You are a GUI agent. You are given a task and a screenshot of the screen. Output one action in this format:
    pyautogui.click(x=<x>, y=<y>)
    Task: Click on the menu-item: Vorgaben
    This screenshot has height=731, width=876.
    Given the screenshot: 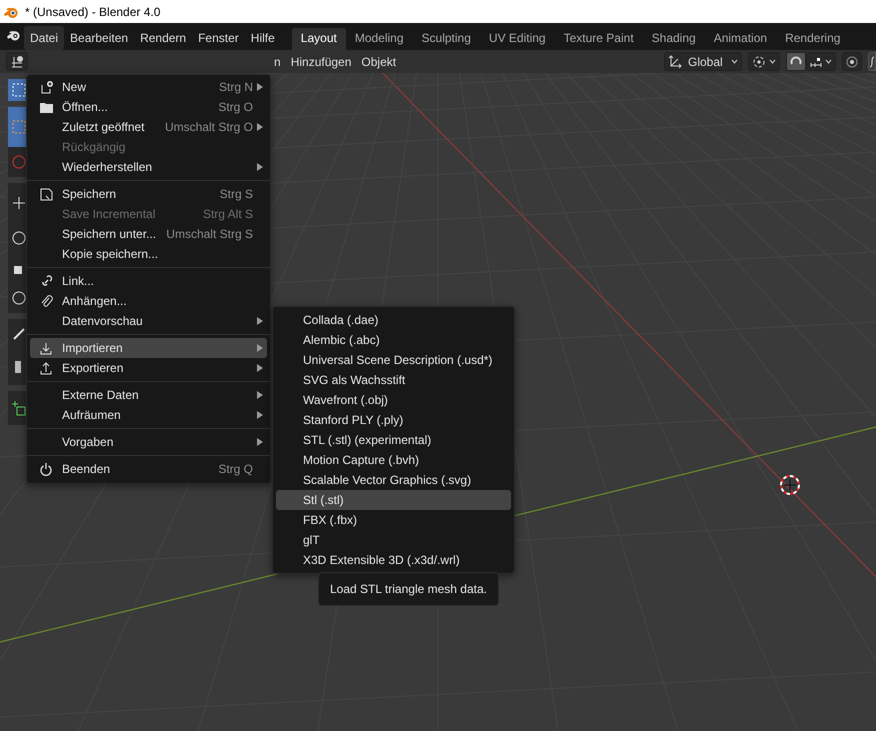 What is the action you would take?
    pyautogui.click(x=148, y=442)
    